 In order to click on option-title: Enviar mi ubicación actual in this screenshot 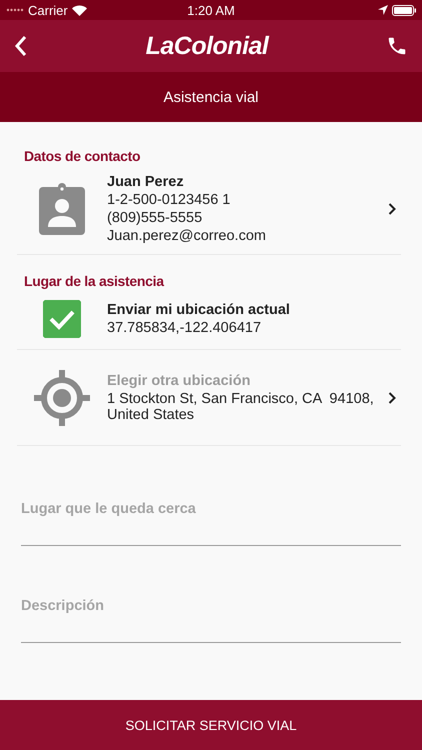, I will do `click(199, 310)`.